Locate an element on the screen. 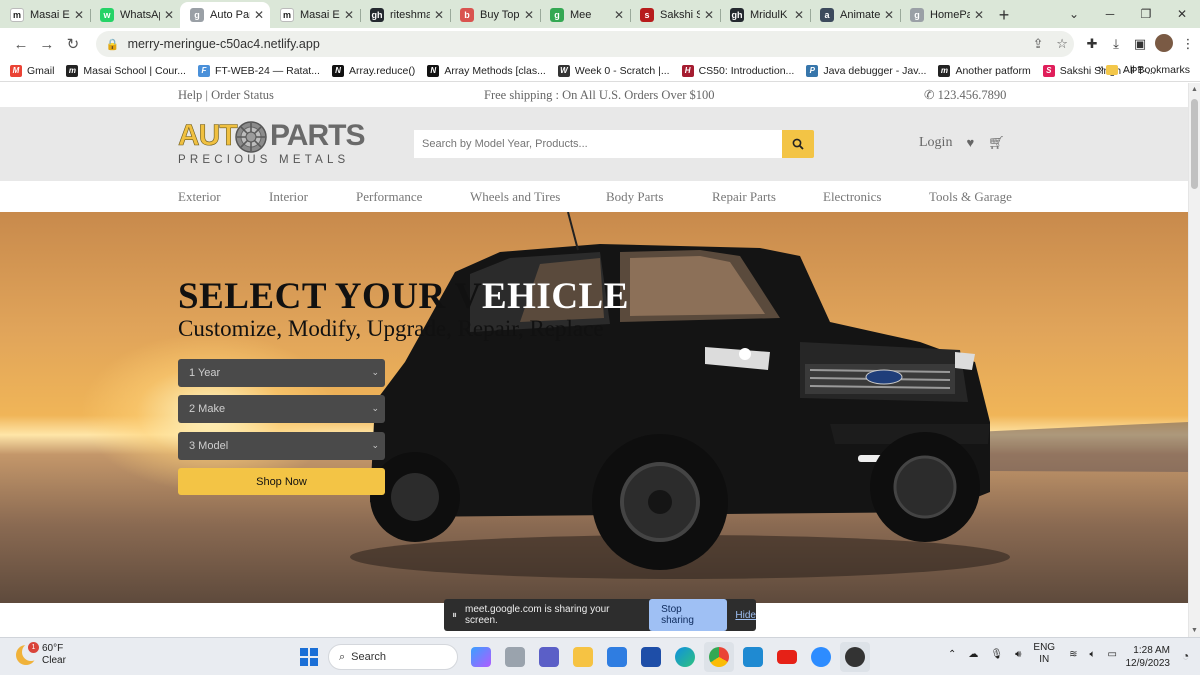  volume-icon: 🔊︎ is located at coordinates (1018, 654).